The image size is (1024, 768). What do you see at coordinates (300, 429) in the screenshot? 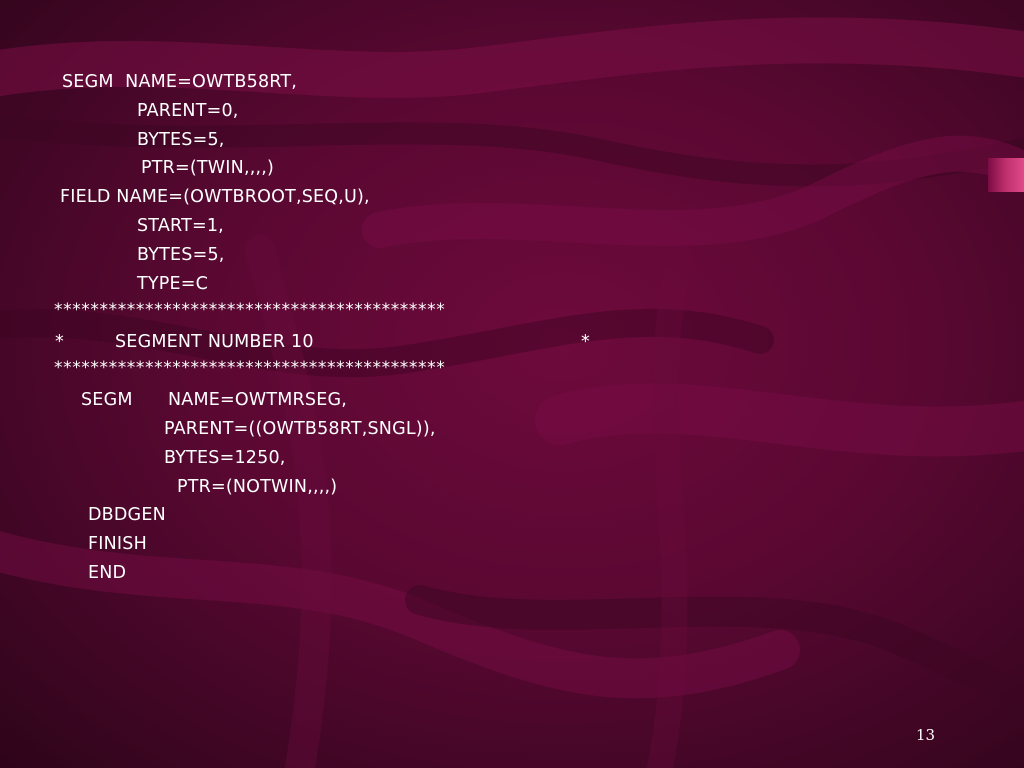
I see `code-line: PARENT=((OWTB58RT,SNGL)),` at bounding box center [300, 429].